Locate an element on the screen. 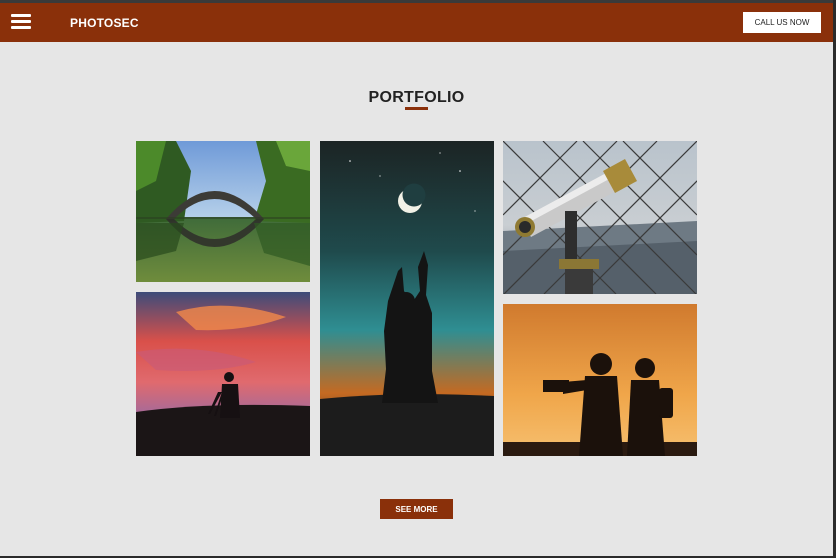 This screenshot has height=558, width=836. title-underline is located at coordinates (416, 108).